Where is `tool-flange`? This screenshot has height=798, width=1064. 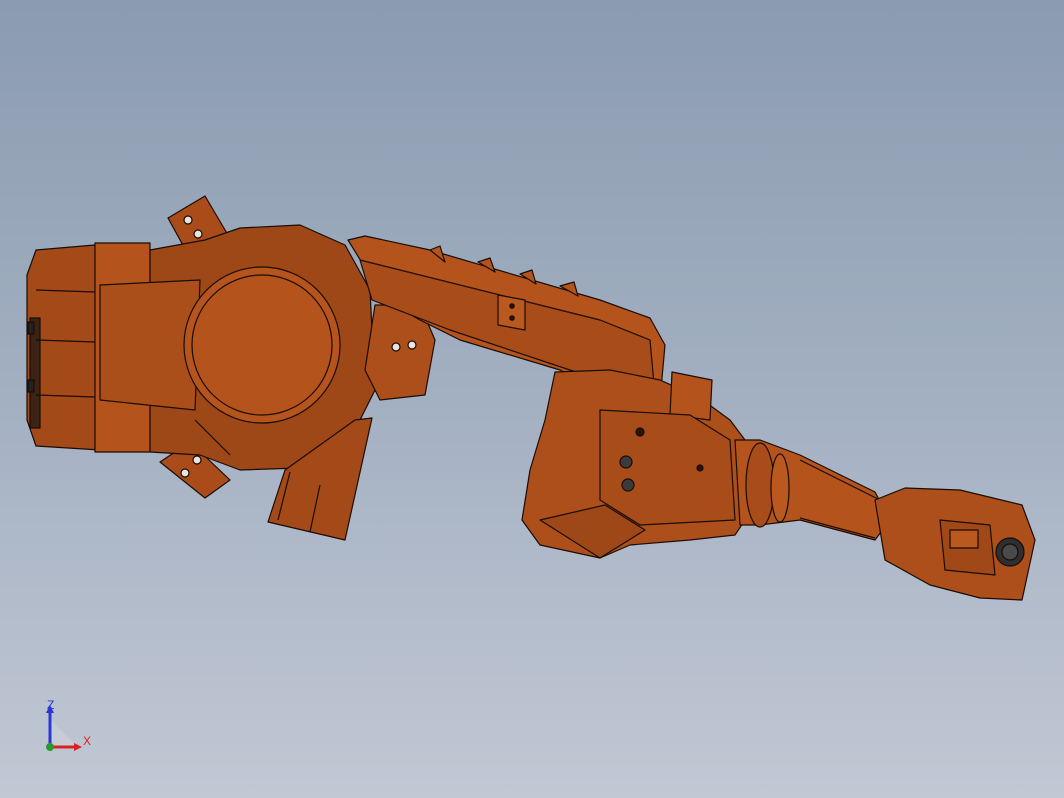
tool-flange is located at coordinates (955, 544).